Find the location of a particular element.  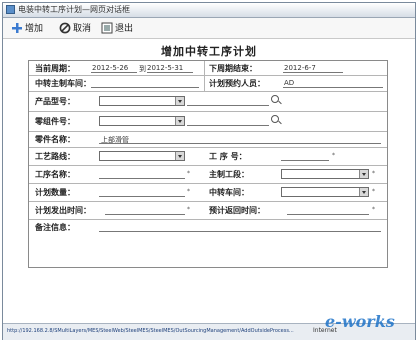

return-time-field is located at coordinates (328, 214).